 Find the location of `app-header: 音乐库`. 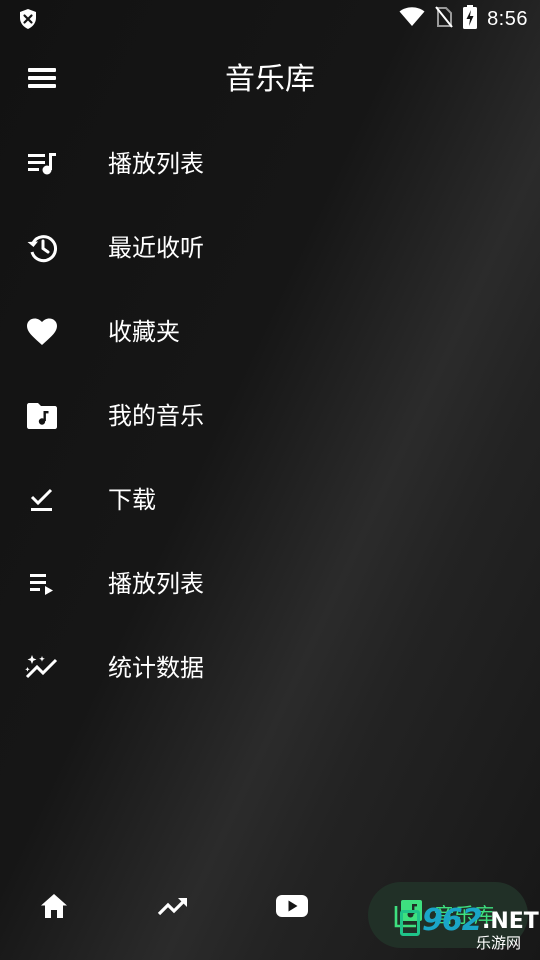

app-header: 音乐库 is located at coordinates (270, 80).